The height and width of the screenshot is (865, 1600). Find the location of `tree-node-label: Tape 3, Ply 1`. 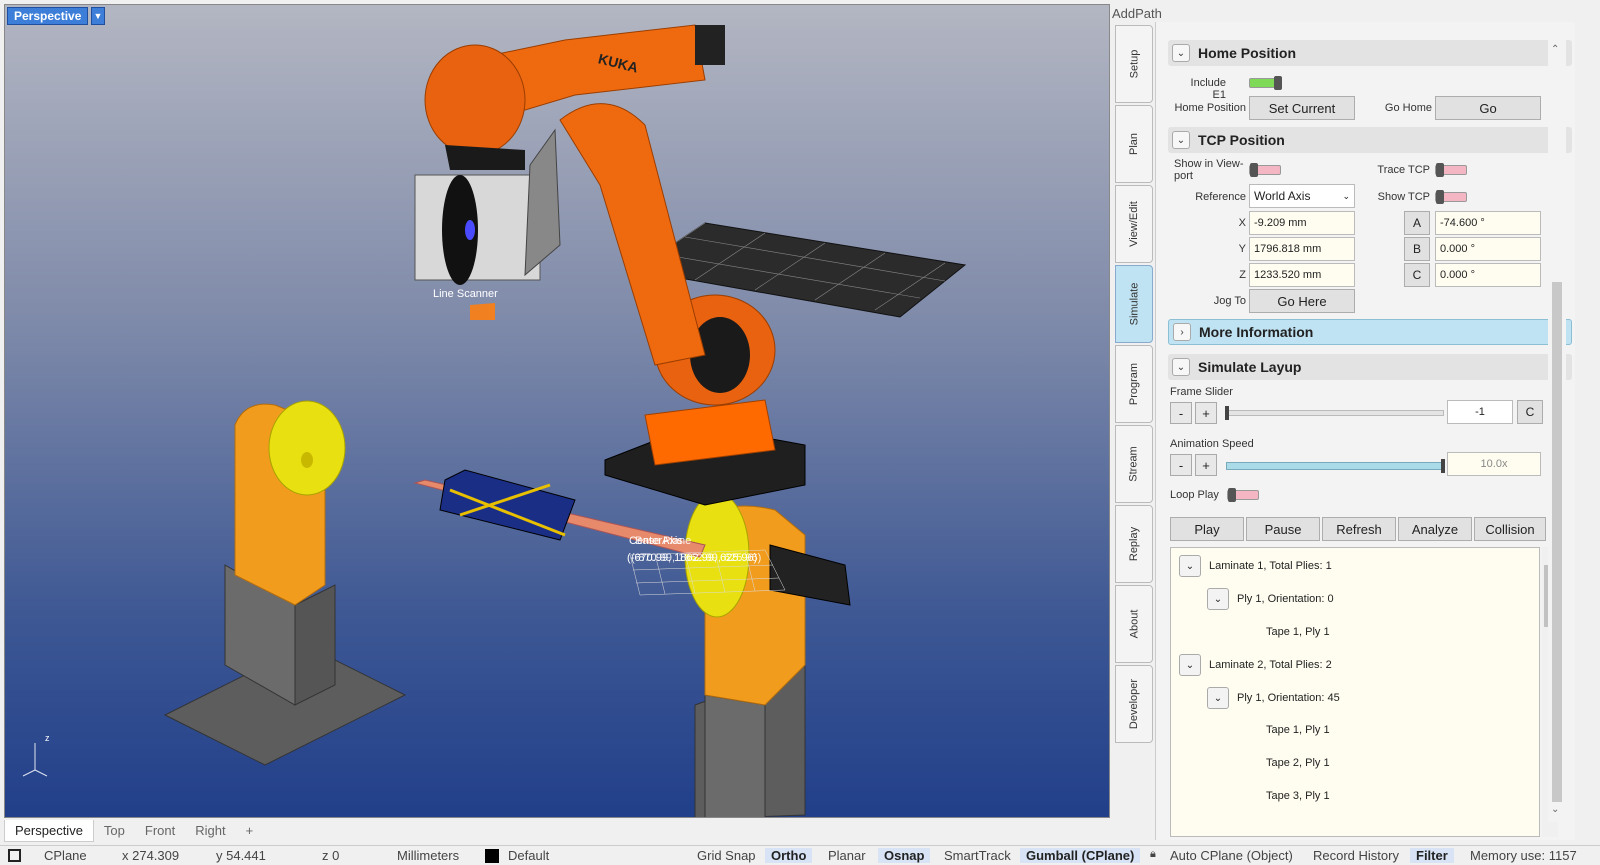

tree-node-label: Tape 3, Ply 1 is located at coordinates (1298, 796).